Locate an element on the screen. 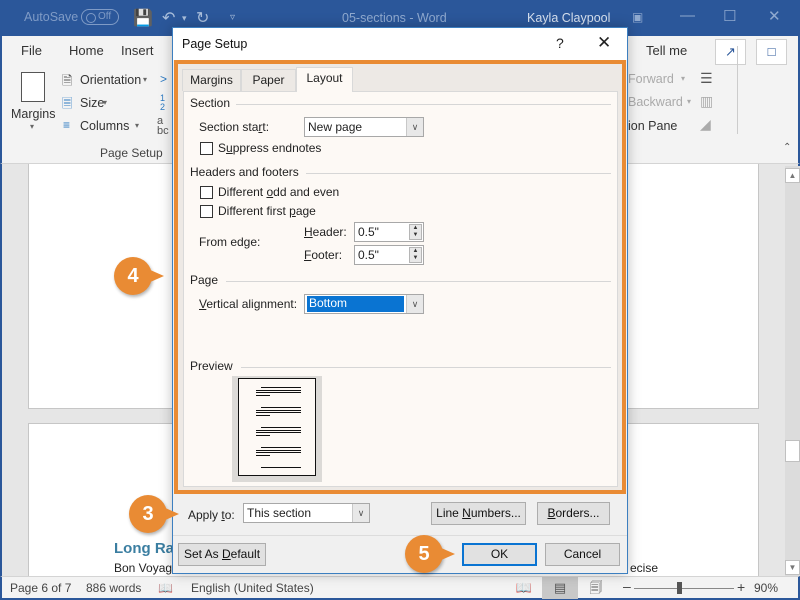 This screenshot has height=600, width=800. zoom-slider-thumb is located at coordinates (679, 588).